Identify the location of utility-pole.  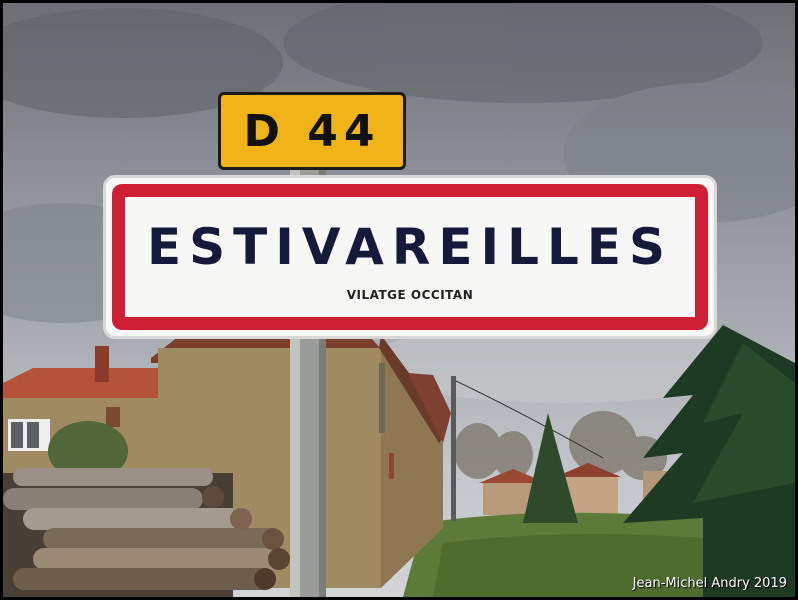
(453, 448).